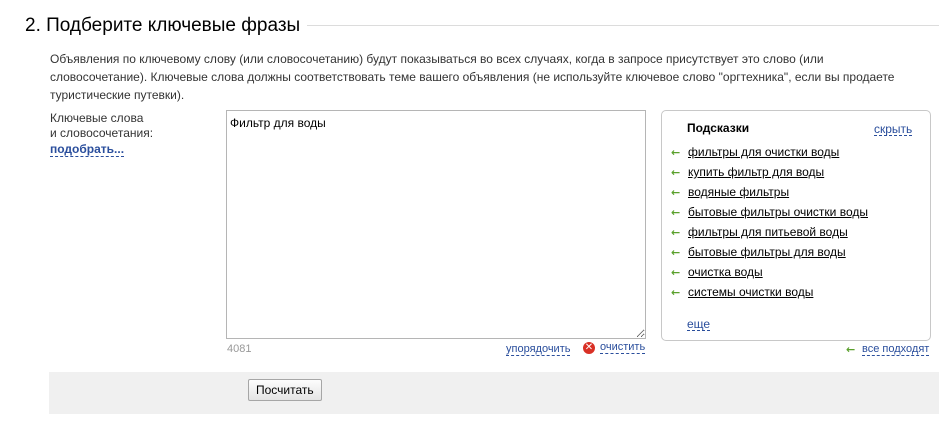  I want to click on more-hints-link: еще, so click(699, 324).